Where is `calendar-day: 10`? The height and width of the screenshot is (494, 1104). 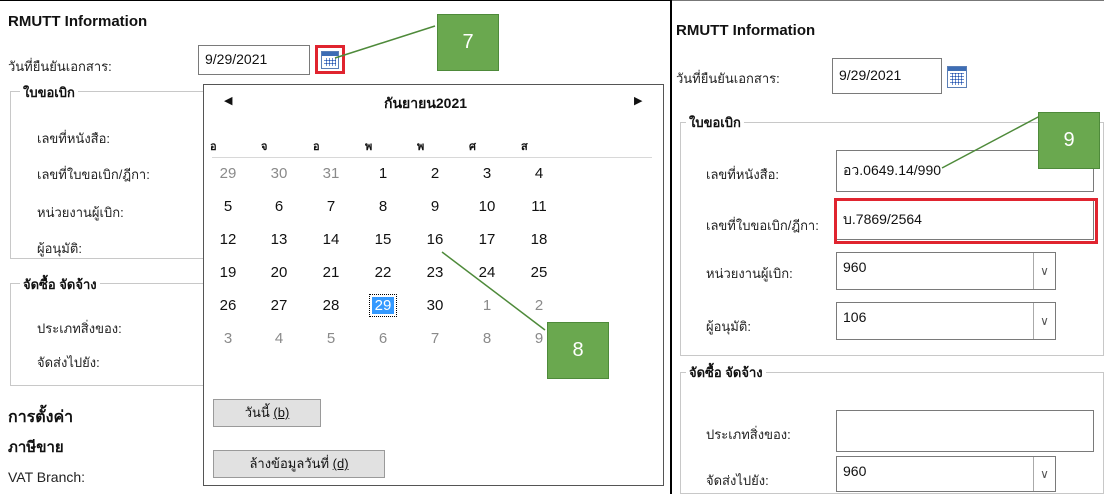 calendar-day: 10 is located at coordinates (487, 206).